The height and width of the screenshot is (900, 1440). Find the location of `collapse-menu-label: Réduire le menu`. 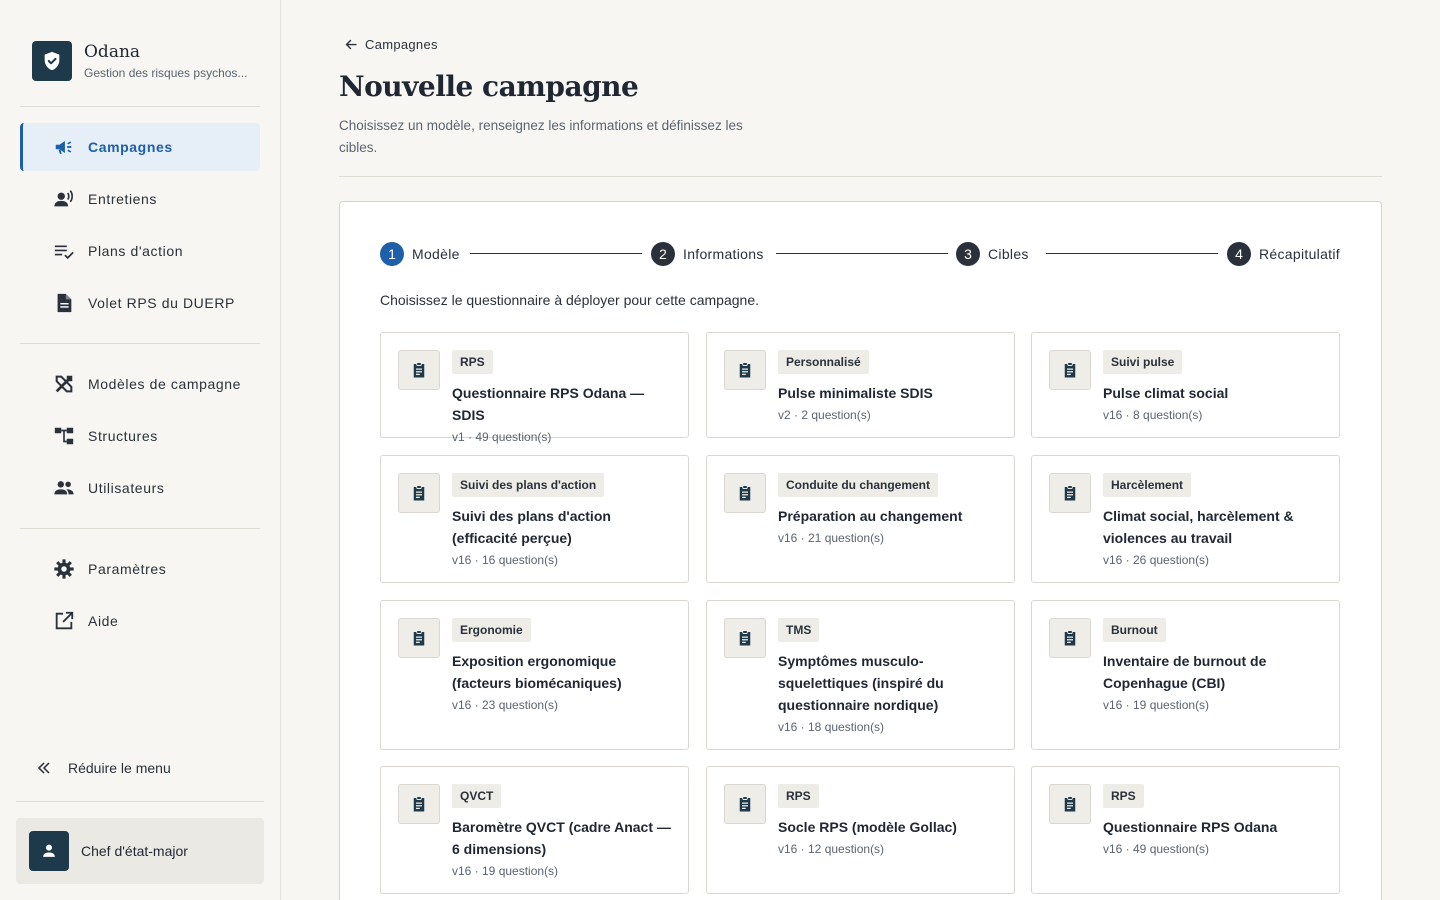

collapse-menu-label: Réduire le menu is located at coordinates (119, 768).